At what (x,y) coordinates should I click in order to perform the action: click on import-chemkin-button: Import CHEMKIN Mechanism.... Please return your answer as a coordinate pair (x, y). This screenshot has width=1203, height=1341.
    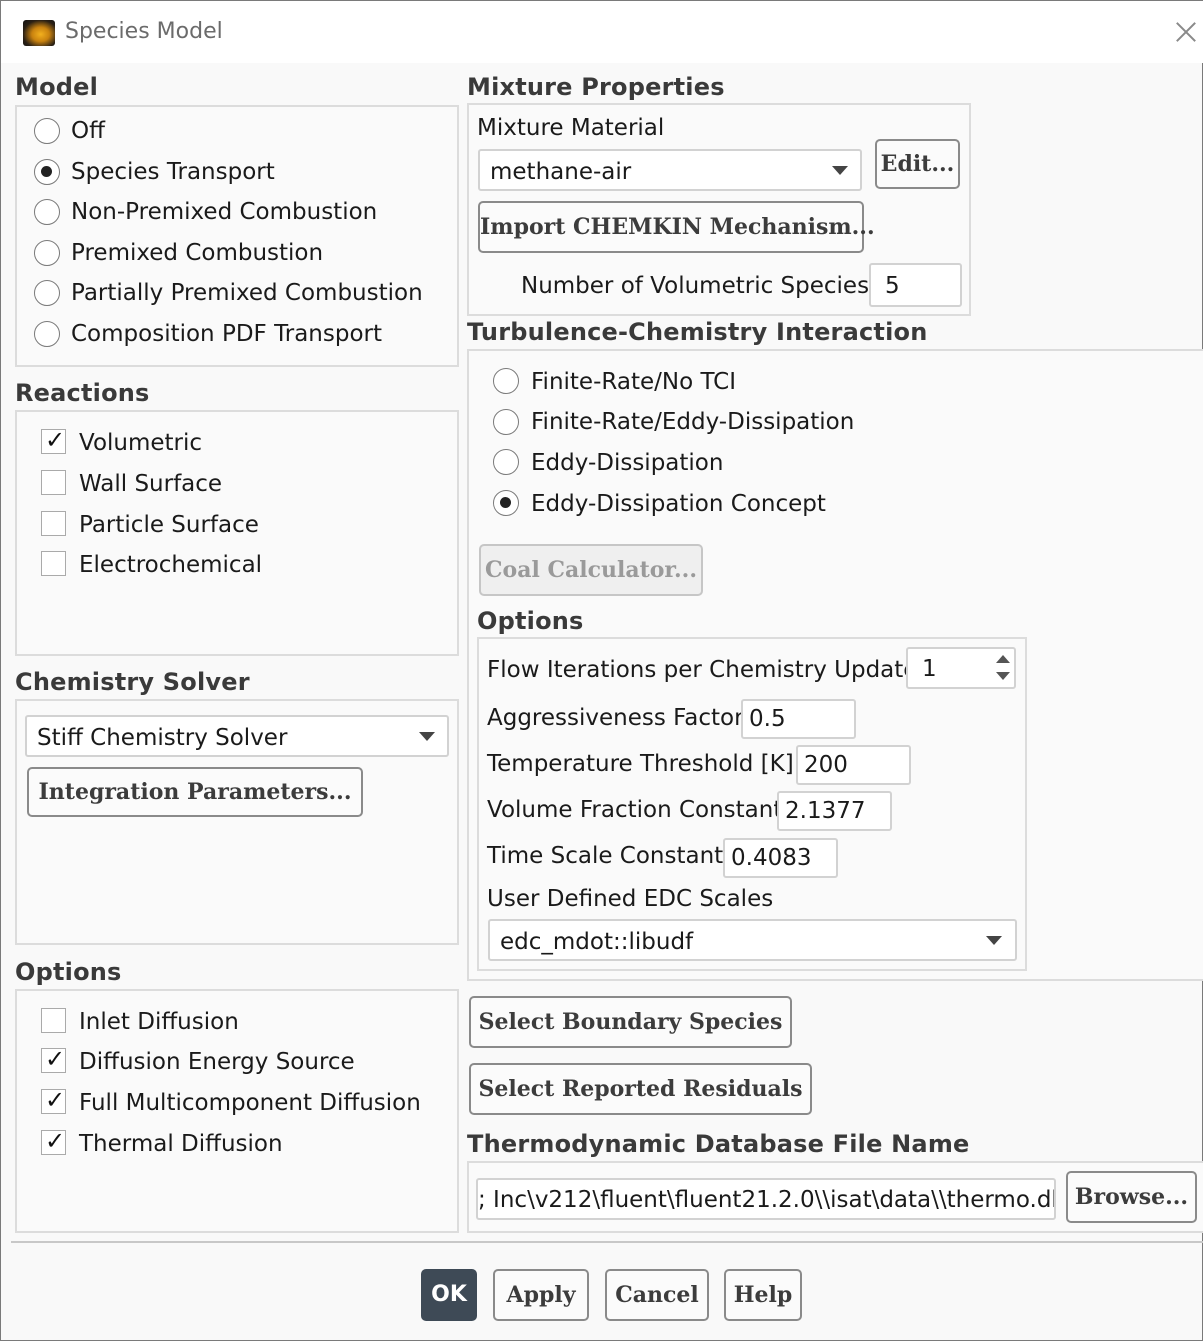
    Looking at the image, I should click on (676, 227).